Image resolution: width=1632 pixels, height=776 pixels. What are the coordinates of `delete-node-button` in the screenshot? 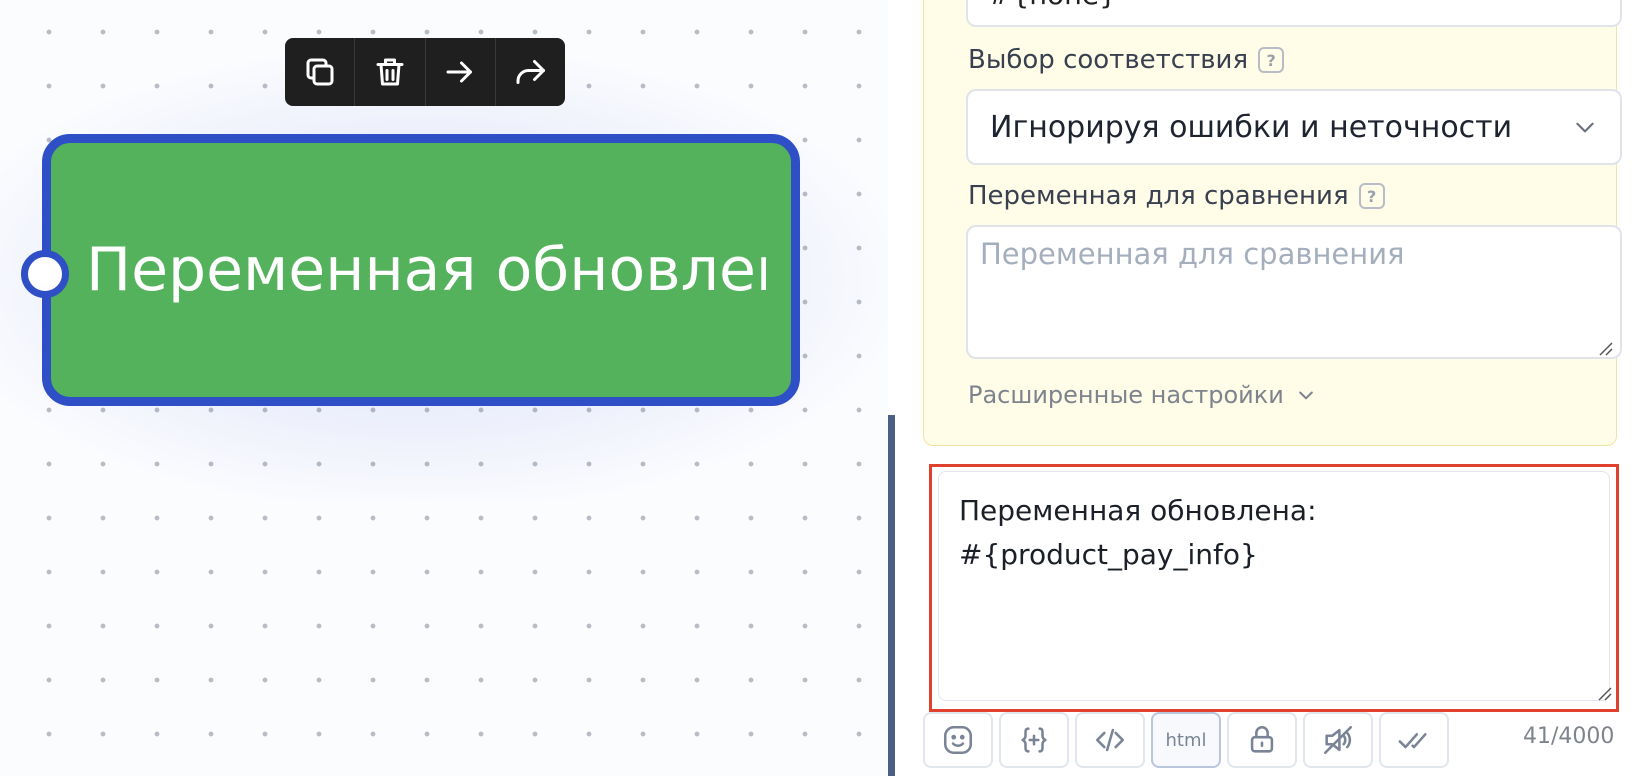 It's located at (390, 72).